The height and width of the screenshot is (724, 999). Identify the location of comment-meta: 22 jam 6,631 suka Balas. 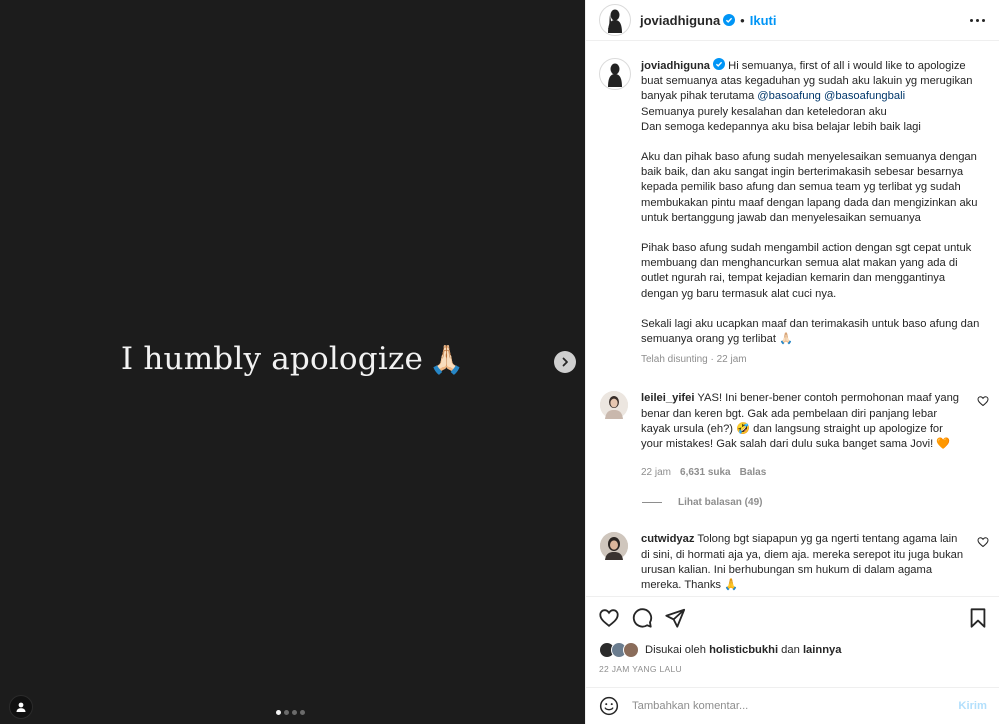
(803, 472).